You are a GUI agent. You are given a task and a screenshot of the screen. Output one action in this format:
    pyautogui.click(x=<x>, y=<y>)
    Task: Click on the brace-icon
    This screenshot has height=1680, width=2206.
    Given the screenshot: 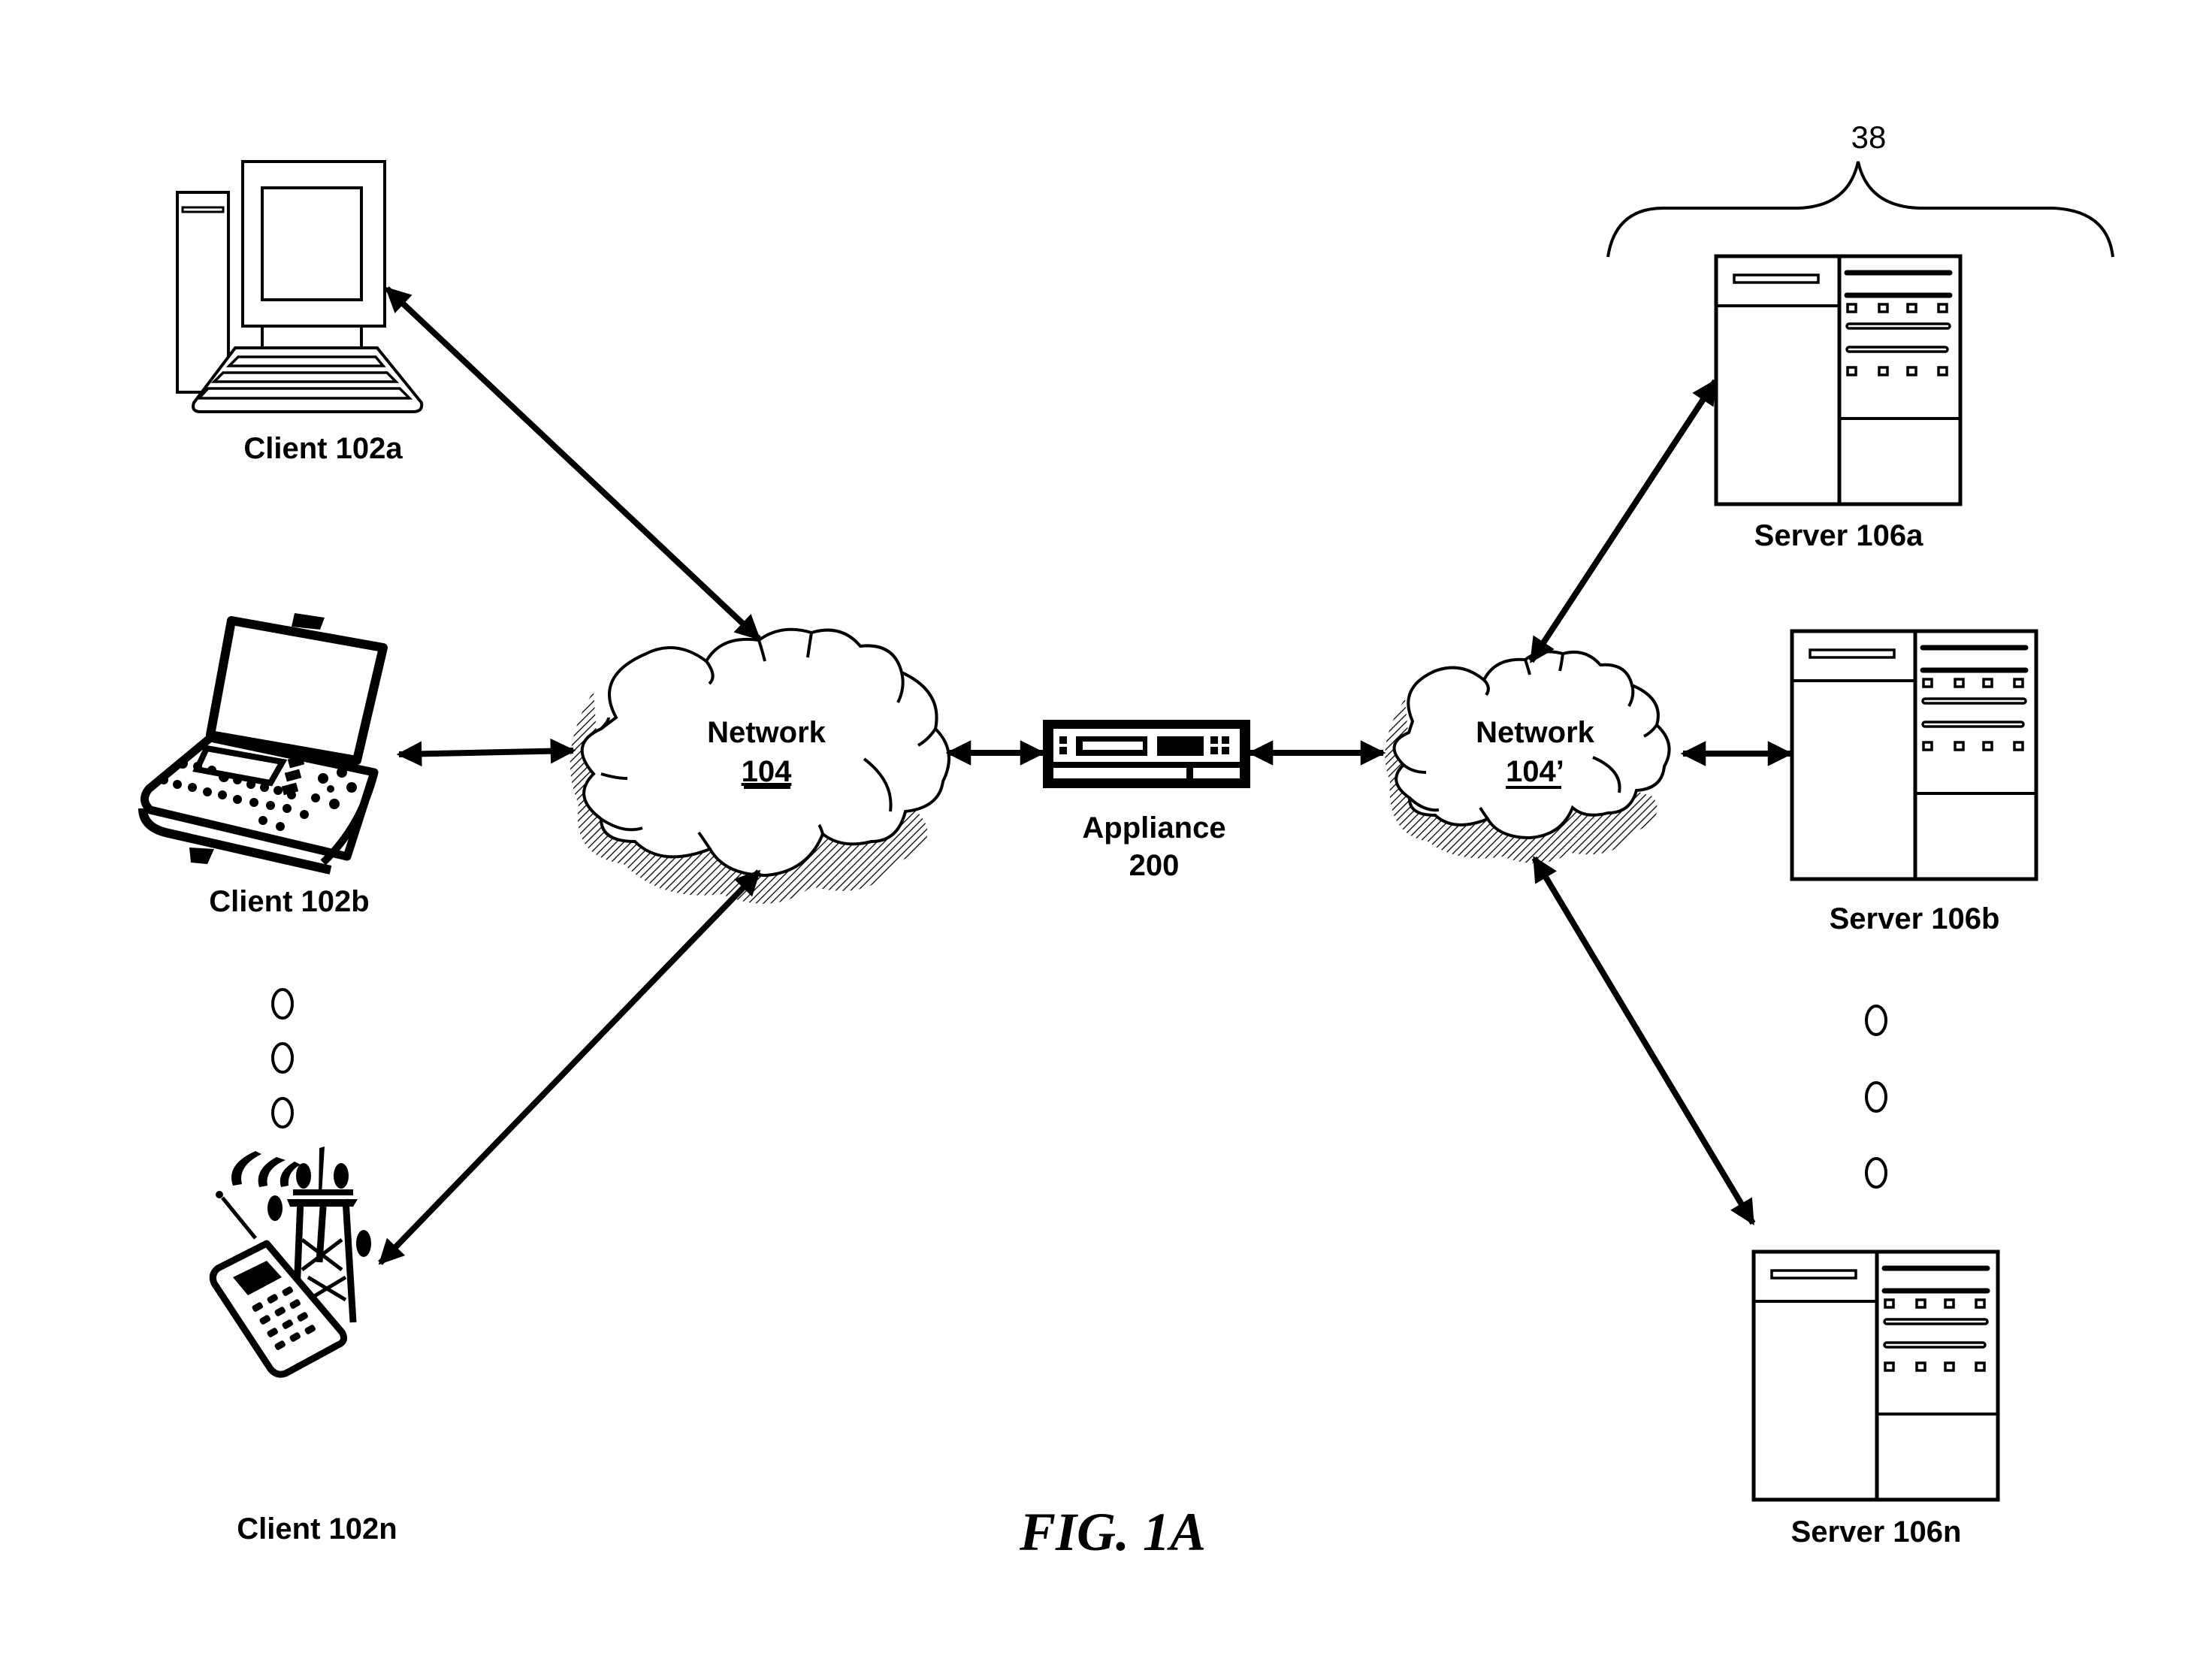 What is the action you would take?
    pyautogui.click(x=1860, y=209)
    